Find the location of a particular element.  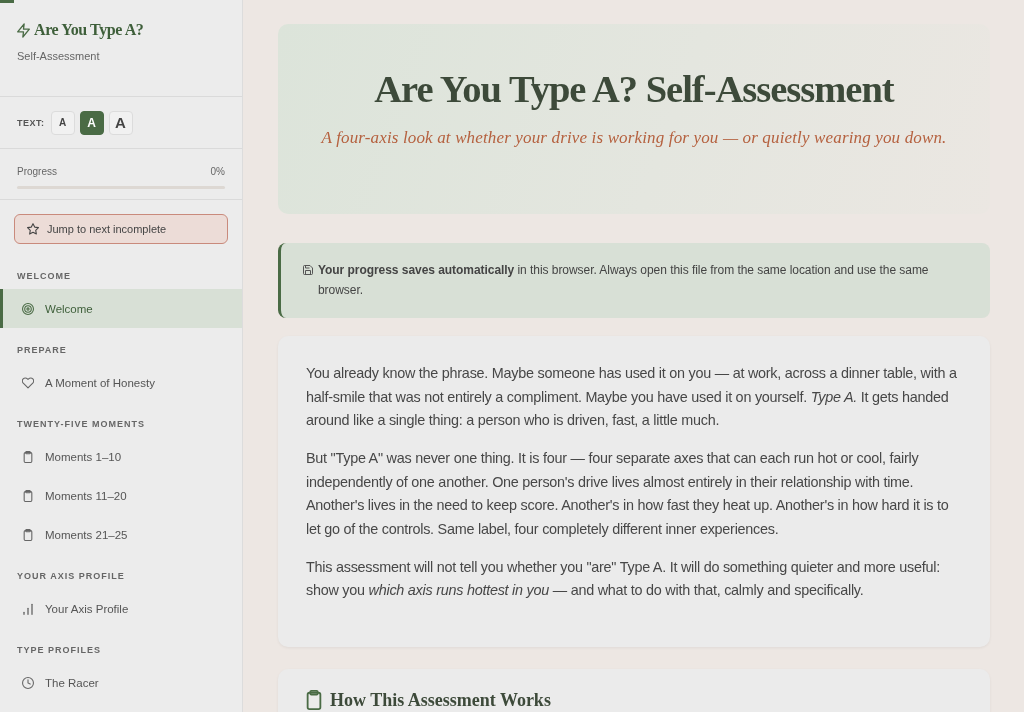

clock-icon is located at coordinates (28, 682).